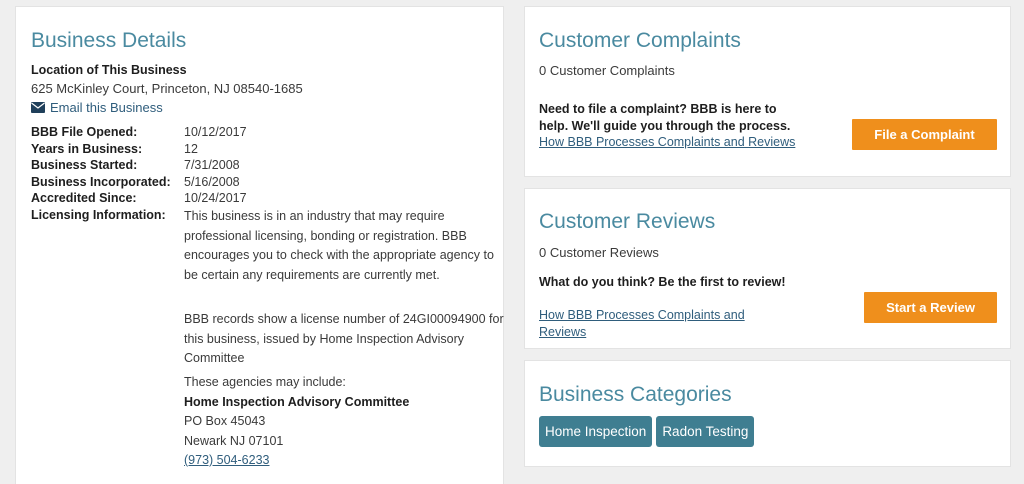 The width and height of the screenshot is (1024, 484). What do you see at coordinates (261, 182) in the screenshot?
I see `detail-row: Business Incorporated: 5/16/2008` at bounding box center [261, 182].